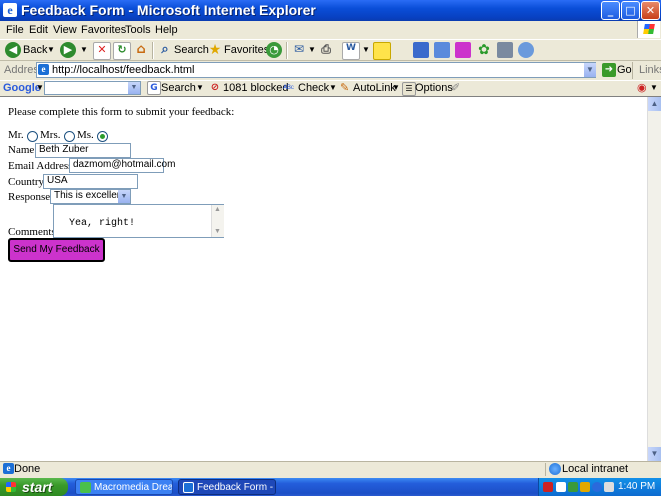  Describe the element at coordinates (154, 88) in the screenshot. I see `google-search-icon: G` at that location.